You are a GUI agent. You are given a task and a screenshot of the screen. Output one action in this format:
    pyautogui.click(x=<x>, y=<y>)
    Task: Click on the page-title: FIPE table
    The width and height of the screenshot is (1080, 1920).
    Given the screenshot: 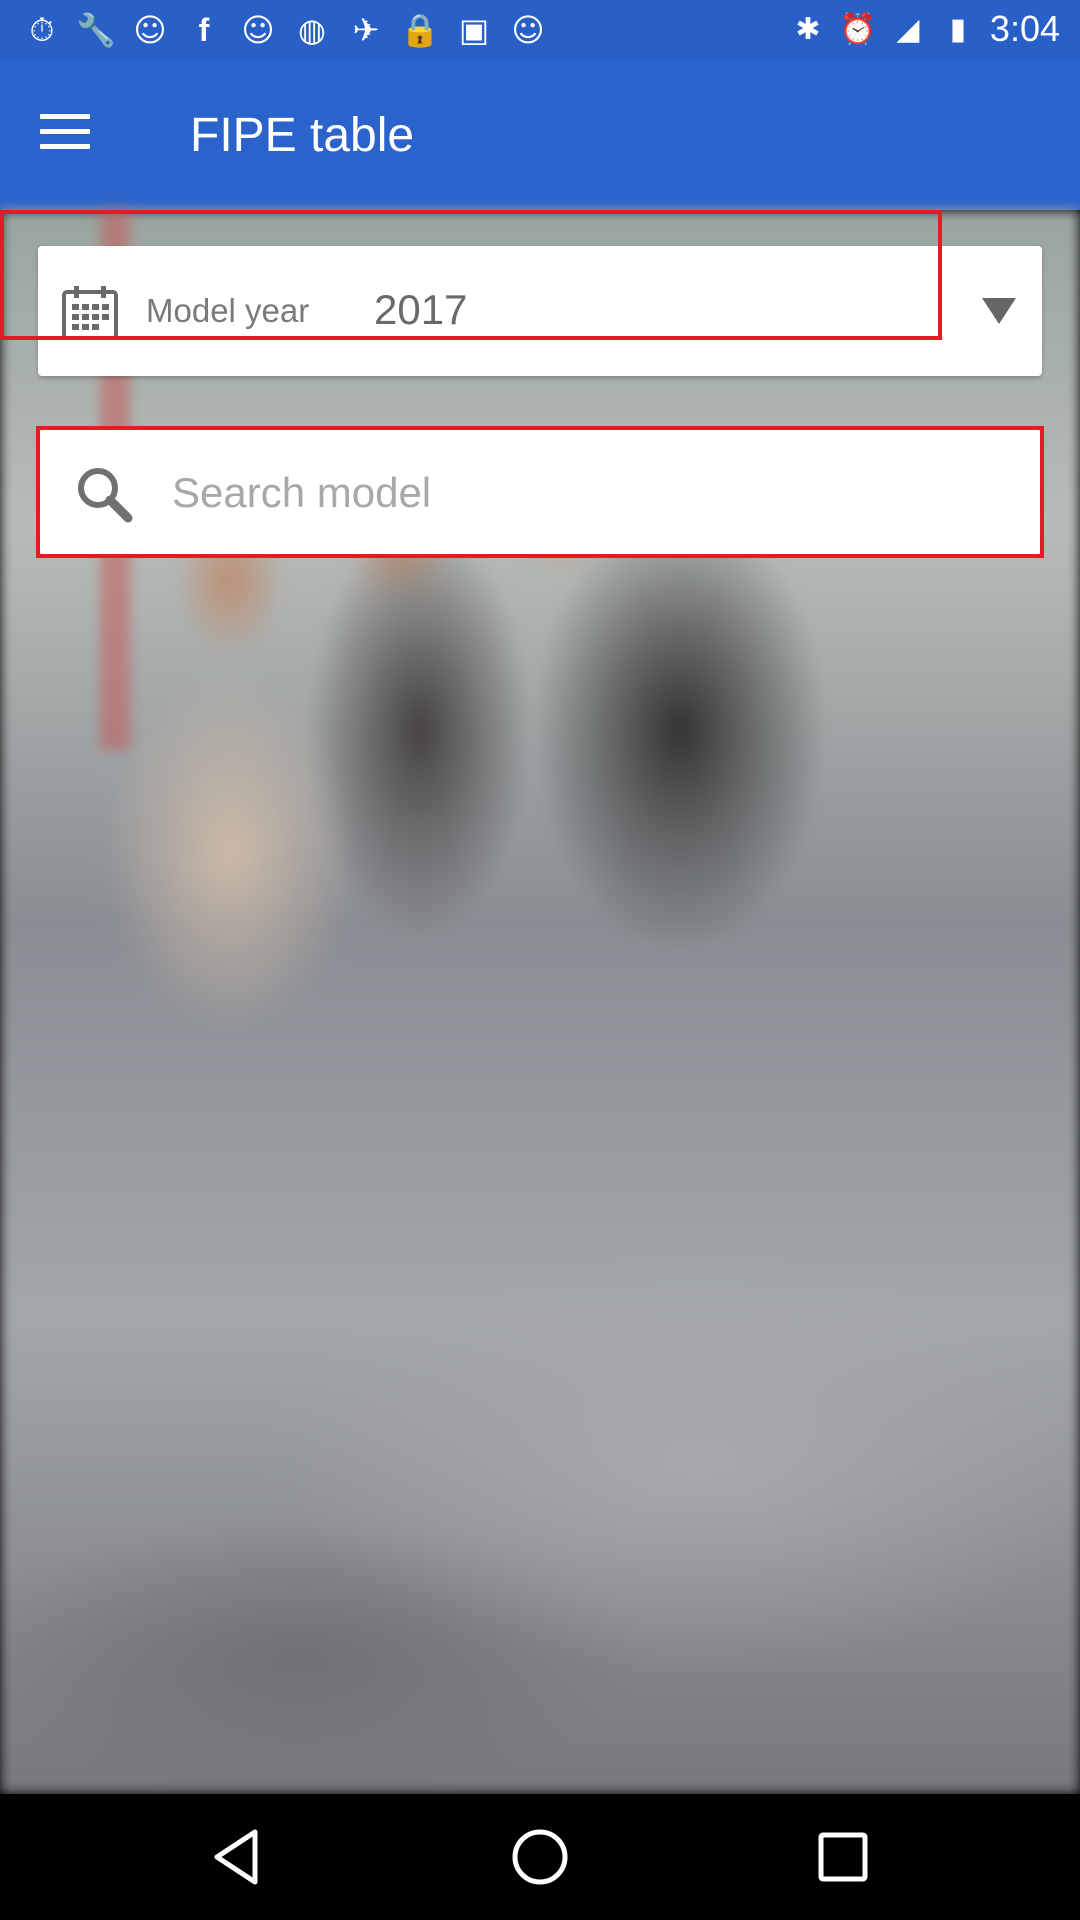 What is the action you would take?
    pyautogui.click(x=302, y=135)
    